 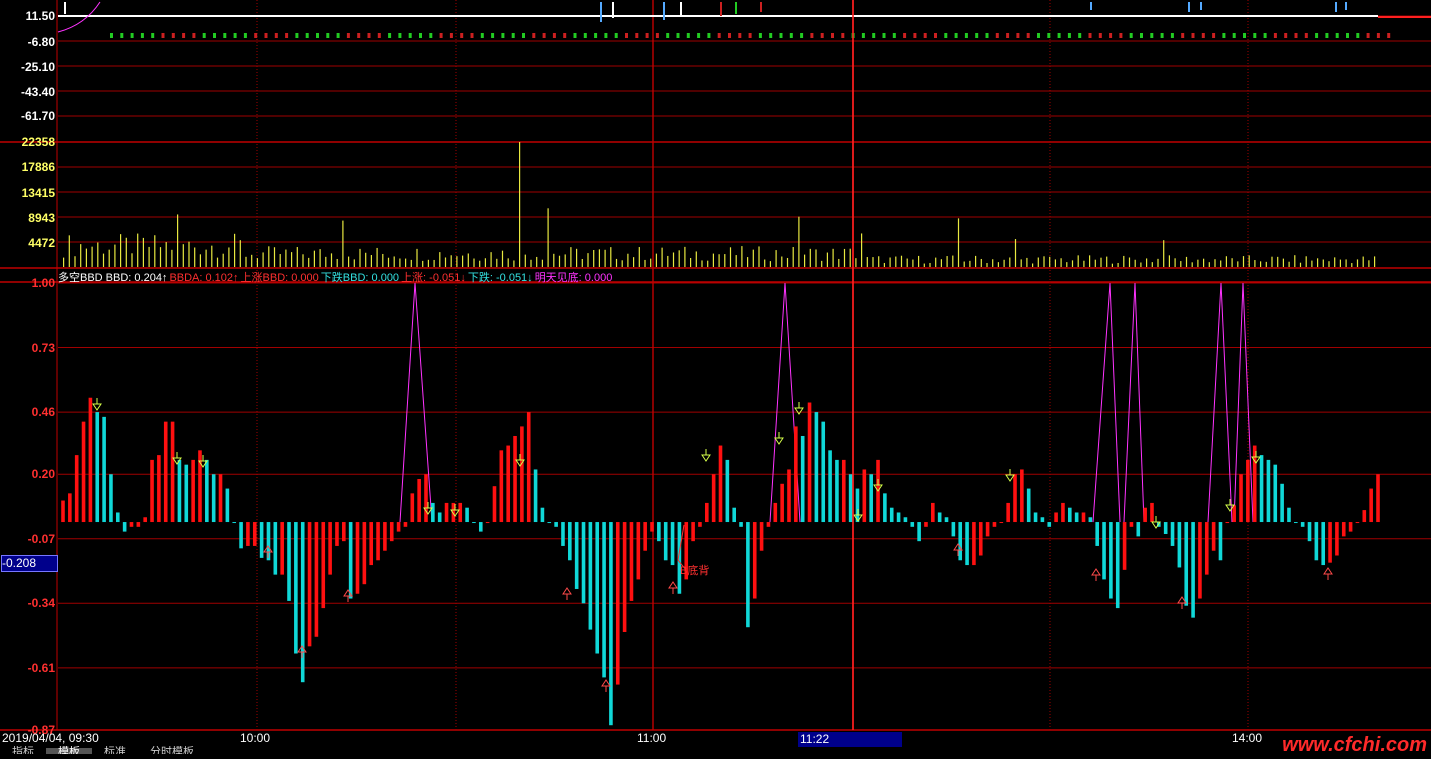 I want to click on indicator-tick-label: -0.61, so click(x=41, y=667).